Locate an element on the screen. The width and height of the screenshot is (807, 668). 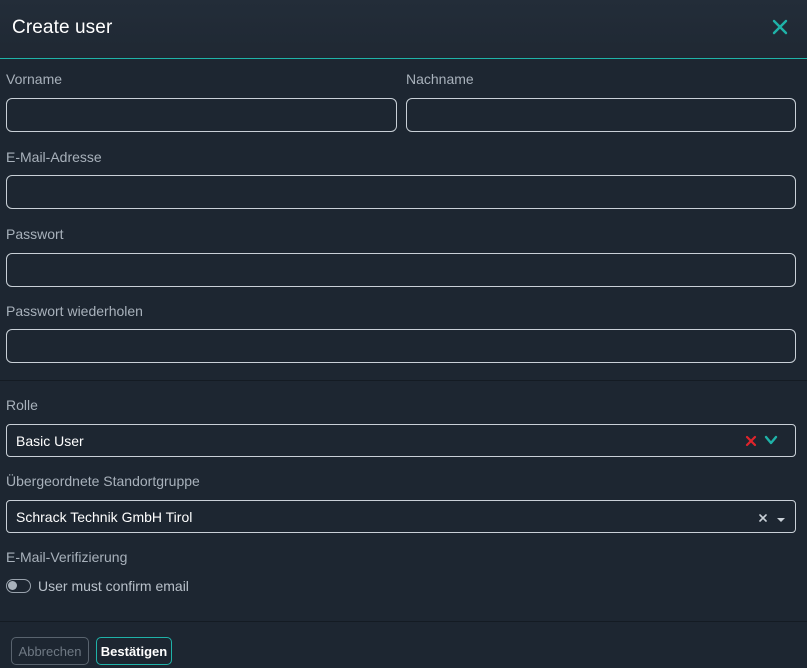
password-repeat-field is located at coordinates (401, 346).